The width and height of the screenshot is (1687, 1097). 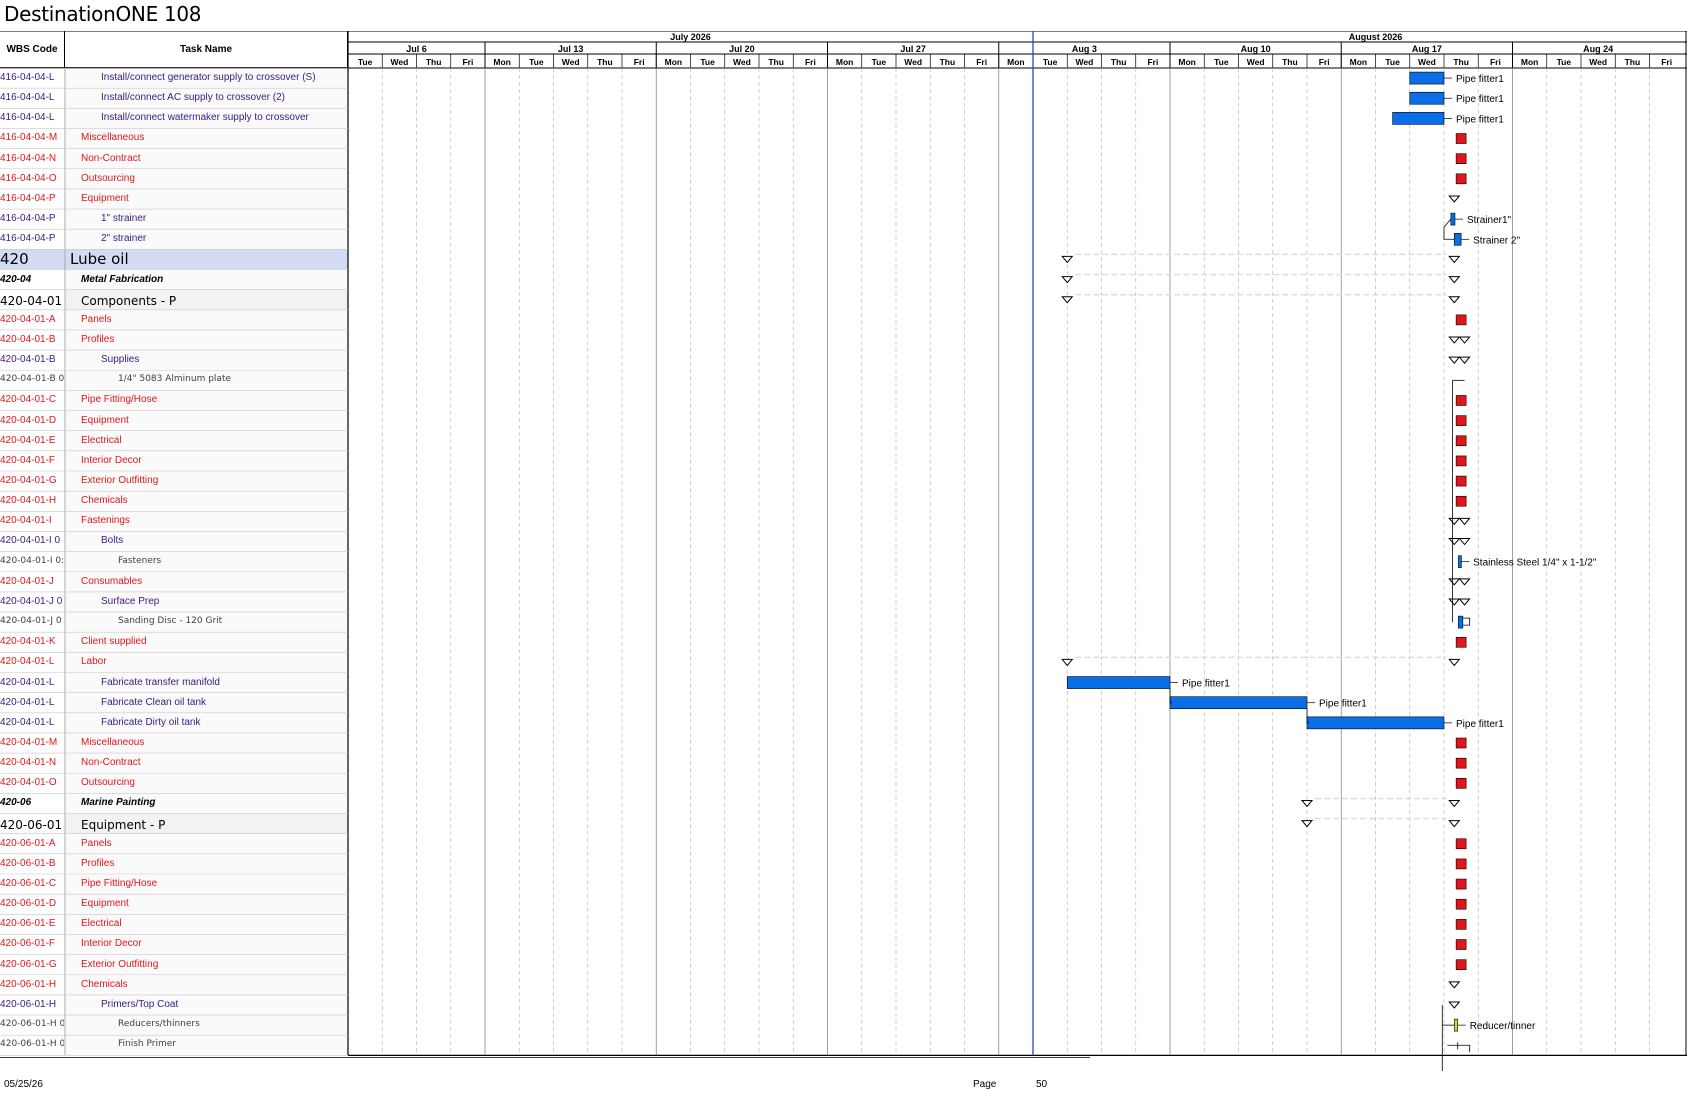 I want to click on task-name-cell: Labor, so click(x=213, y=661).